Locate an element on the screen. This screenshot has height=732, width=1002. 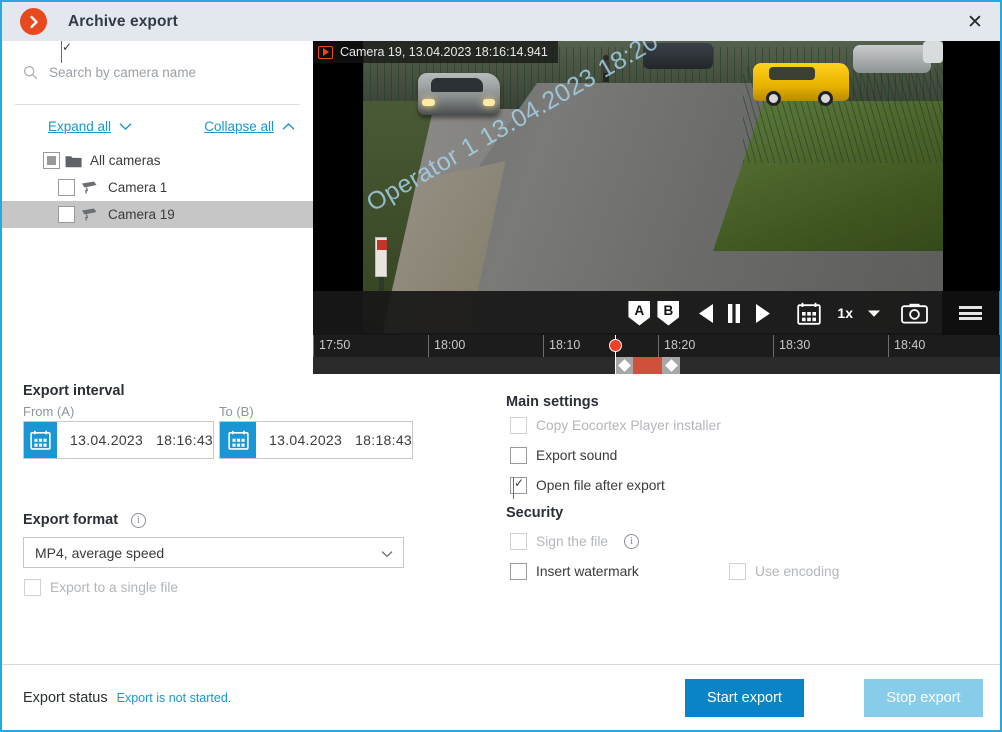
tree-item-camera-1: Camera 1 is located at coordinates (157, 187).